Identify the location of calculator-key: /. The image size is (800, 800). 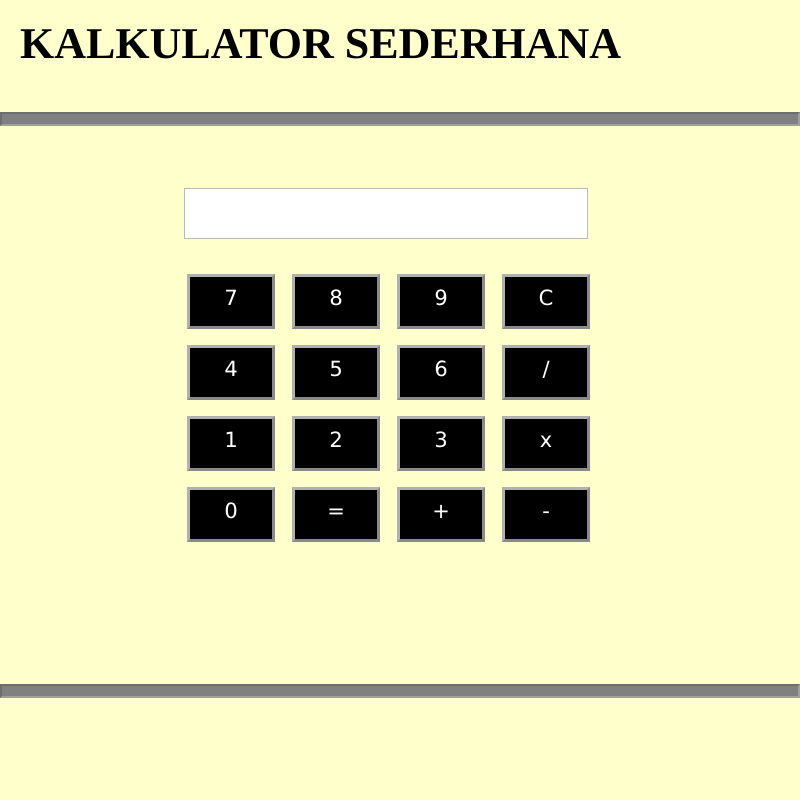
(546, 372).